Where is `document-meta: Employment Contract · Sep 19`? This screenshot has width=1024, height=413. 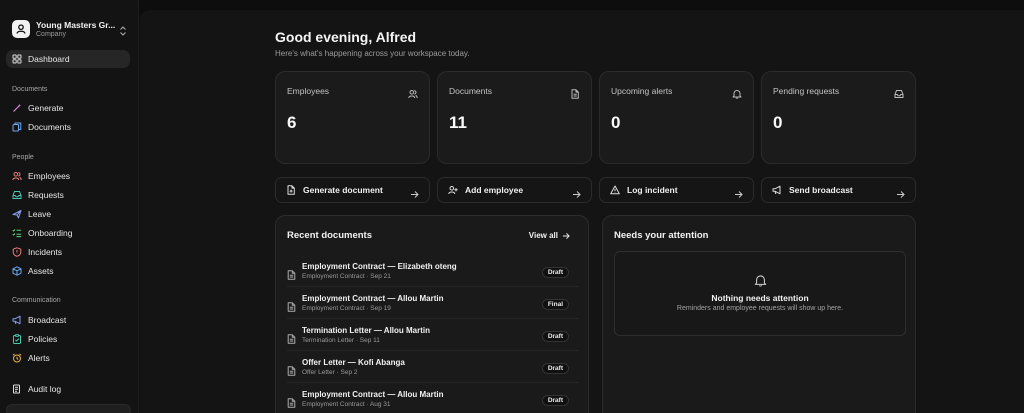
document-meta: Employment Contract · Sep 19 is located at coordinates (346, 308).